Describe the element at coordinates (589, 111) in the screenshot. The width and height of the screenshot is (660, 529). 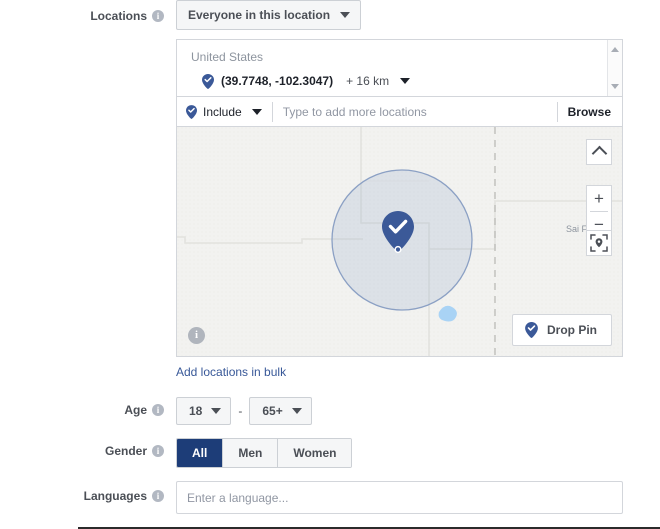
I see `browse-link: Browse` at that location.